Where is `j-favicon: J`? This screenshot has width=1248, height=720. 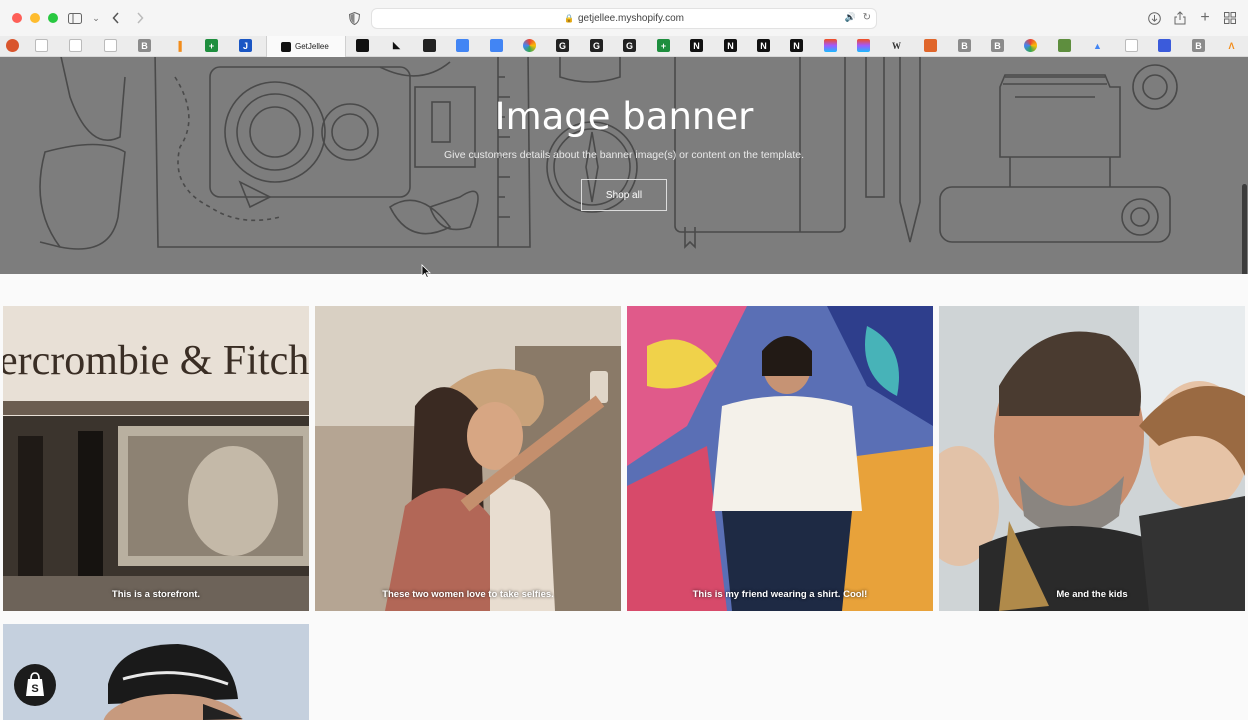
j-favicon: J is located at coordinates (245, 45).